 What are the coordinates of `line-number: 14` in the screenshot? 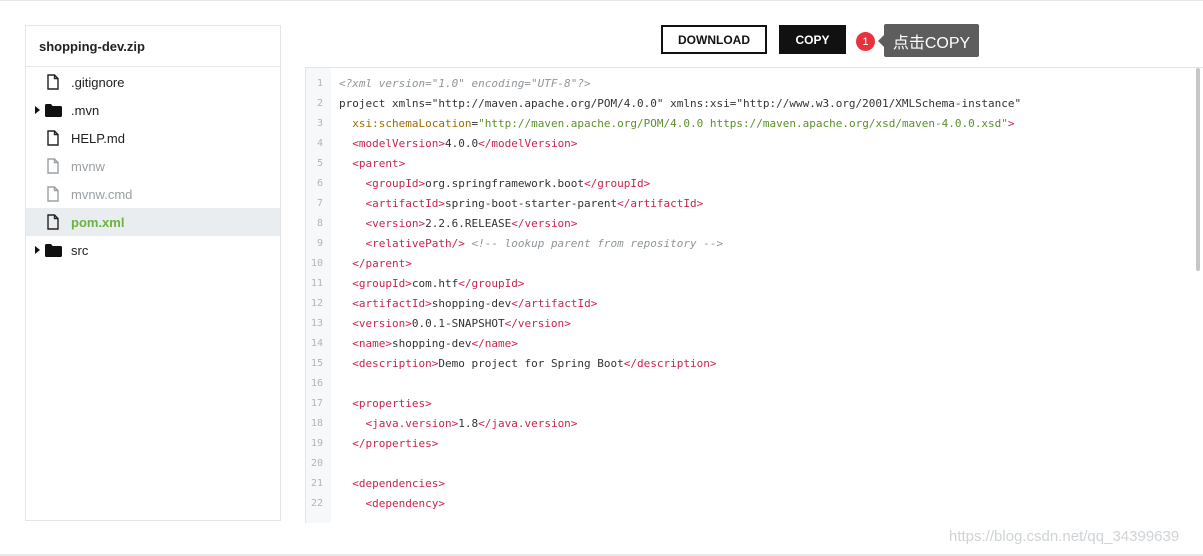 It's located at (316, 343).